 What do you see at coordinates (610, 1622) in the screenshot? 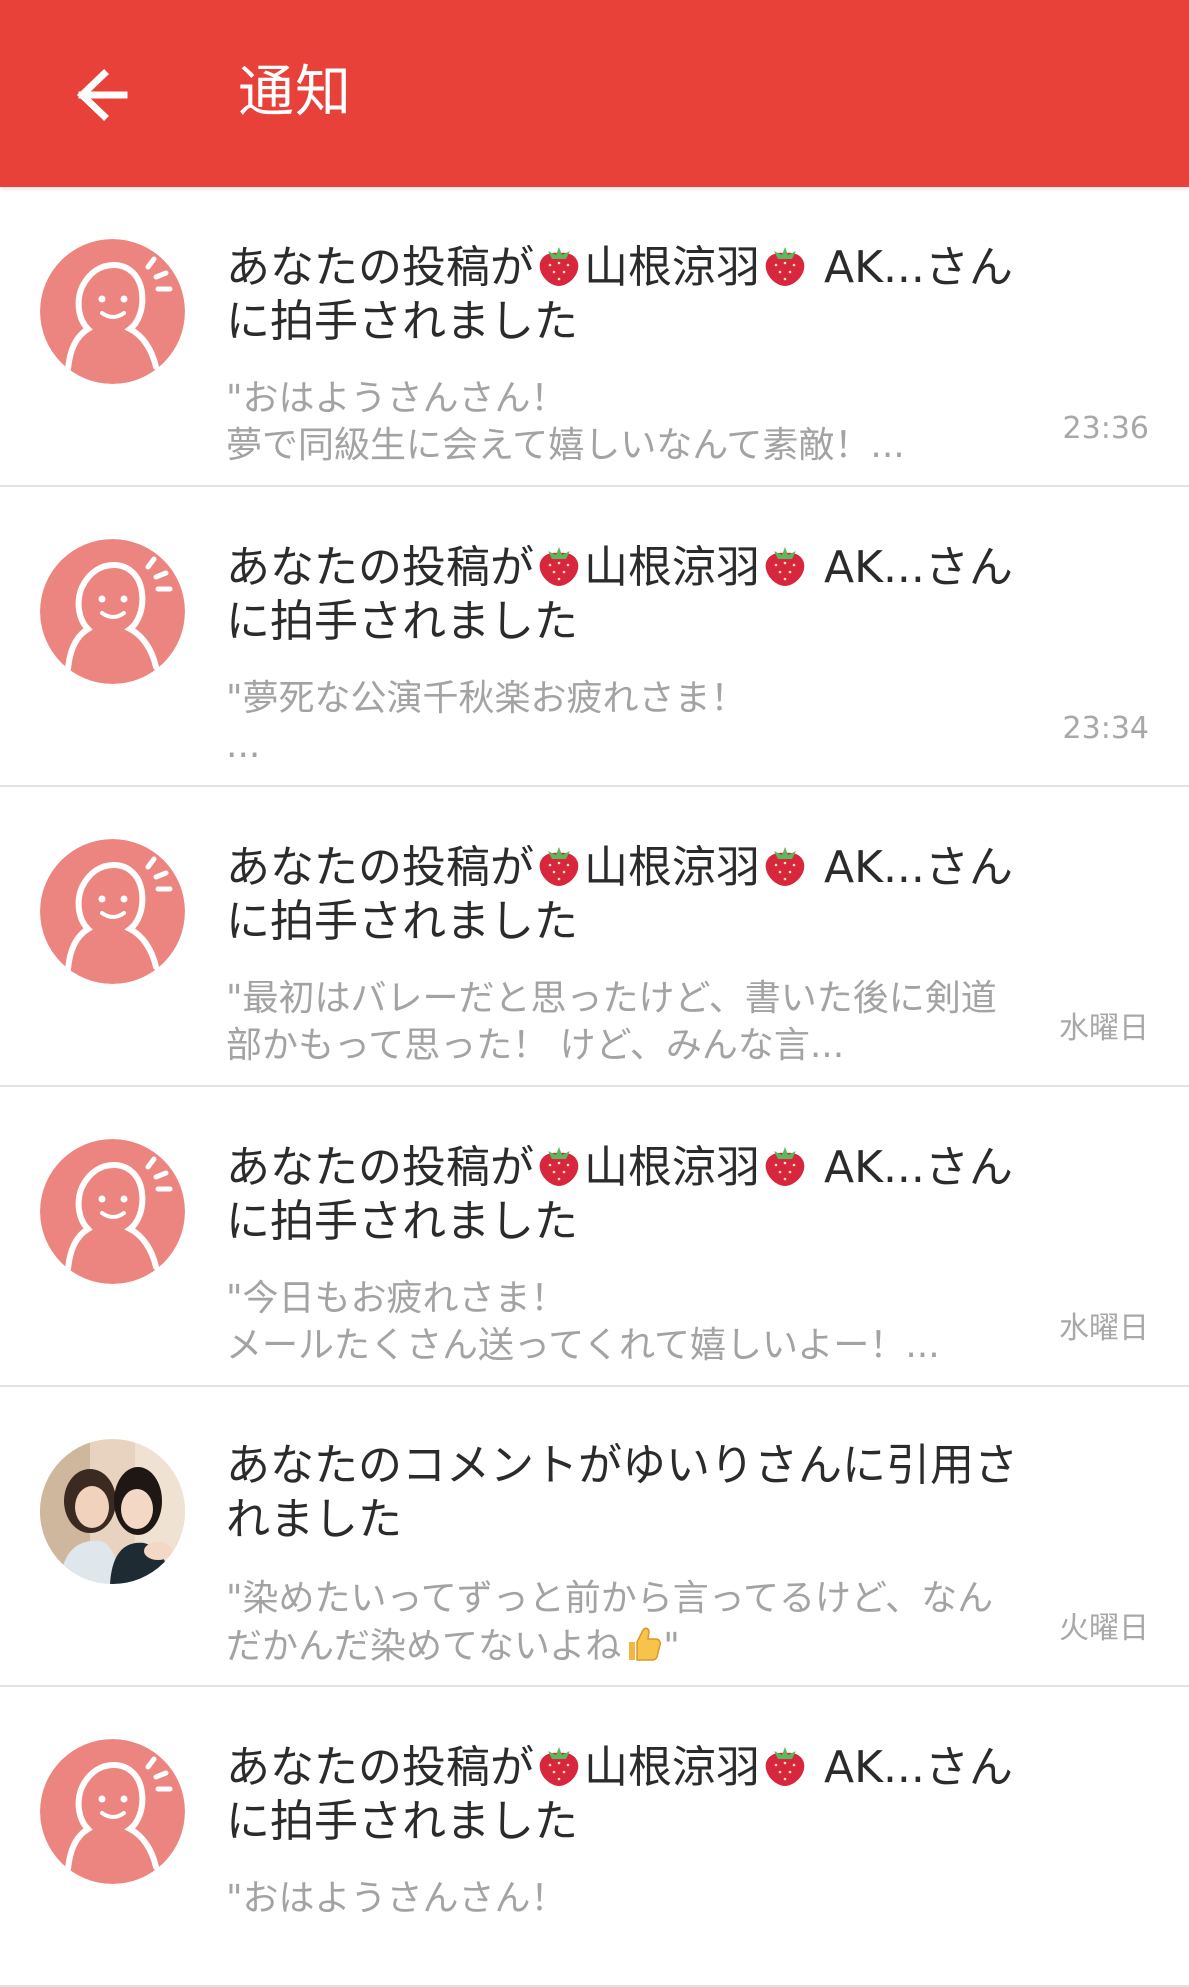
I see `notification-body: "染めたいってずっと前から言ってるけど、なんだかんだ染めてないよね "` at bounding box center [610, 1622].